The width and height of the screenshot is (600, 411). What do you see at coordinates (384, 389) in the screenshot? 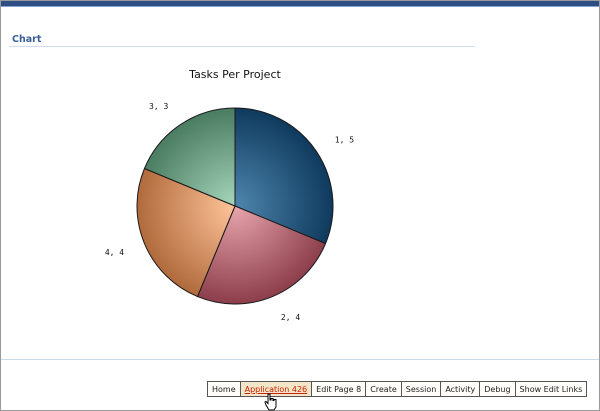
I see `dev-toolbar-create: Create` at bounding box center [384, 389].